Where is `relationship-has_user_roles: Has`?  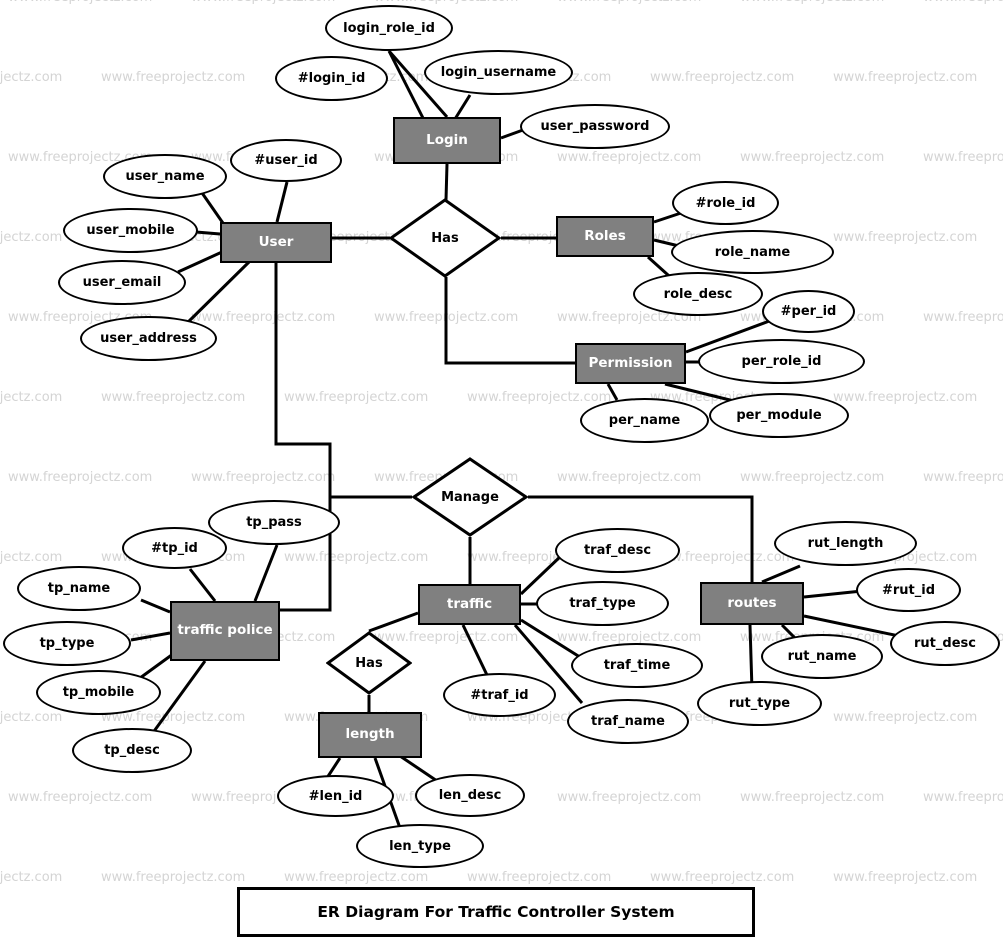 relationship-has_user_roles: Has is located at coordinates (445, 238).